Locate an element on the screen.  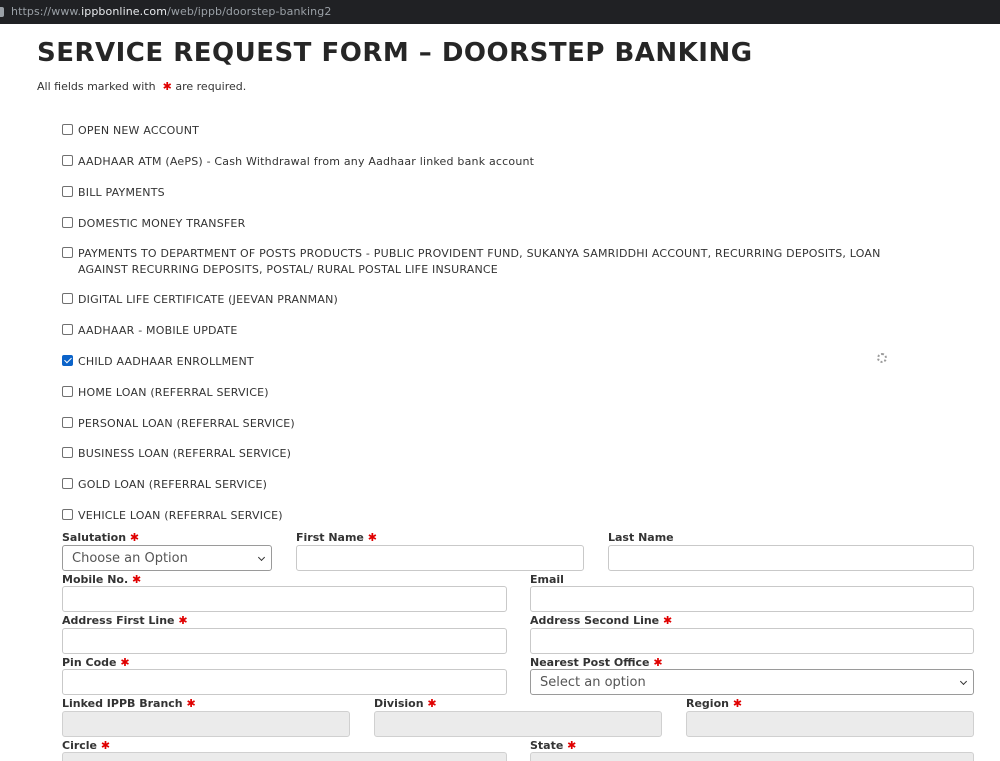
first-name-input is located at coordinates (440, 558).